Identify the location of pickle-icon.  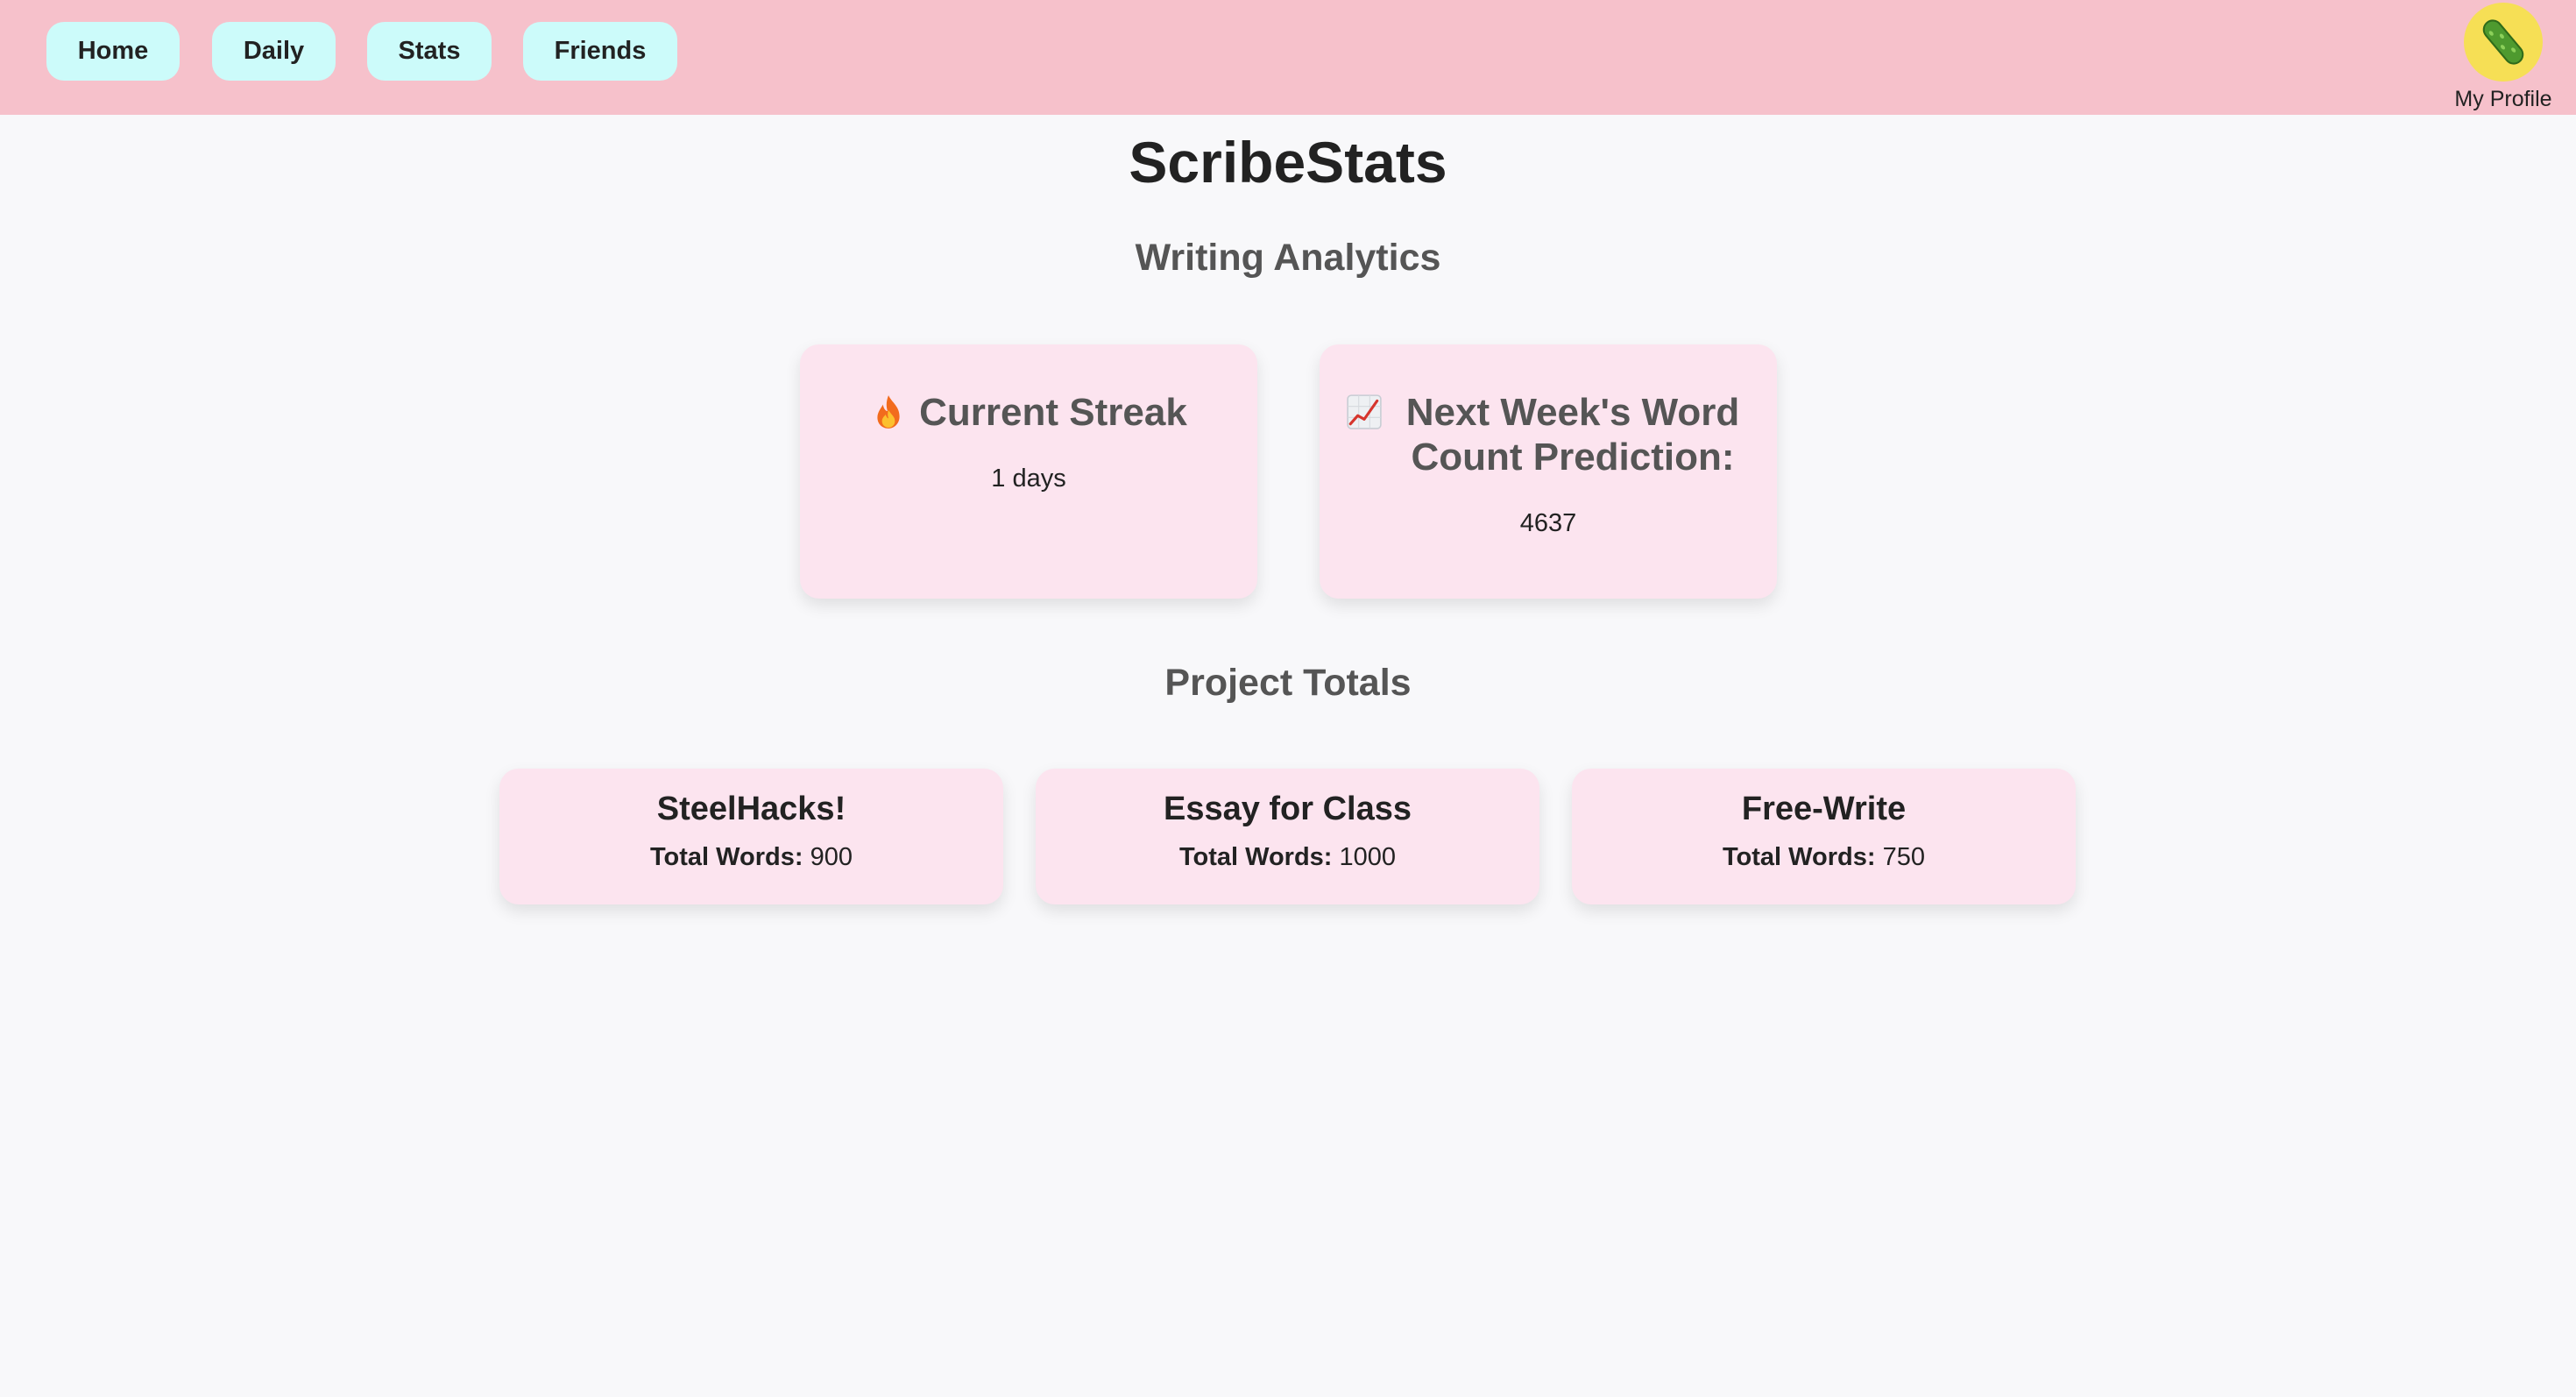
(2503, 42).